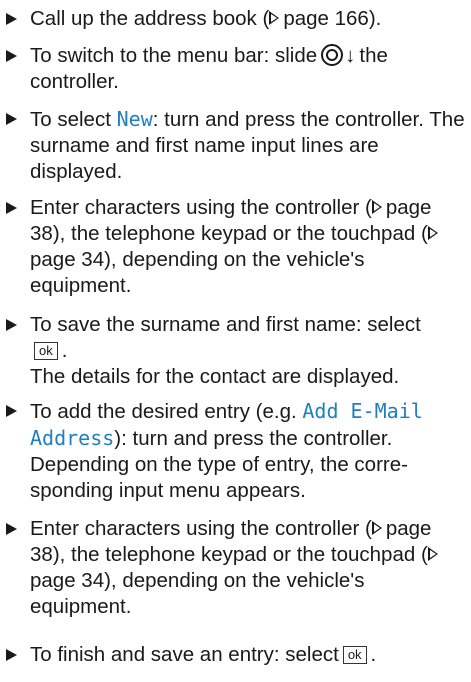 The image size is (471, 682). I want to click on step-1: Call up the address book ( page 166)., so click(236, 19).